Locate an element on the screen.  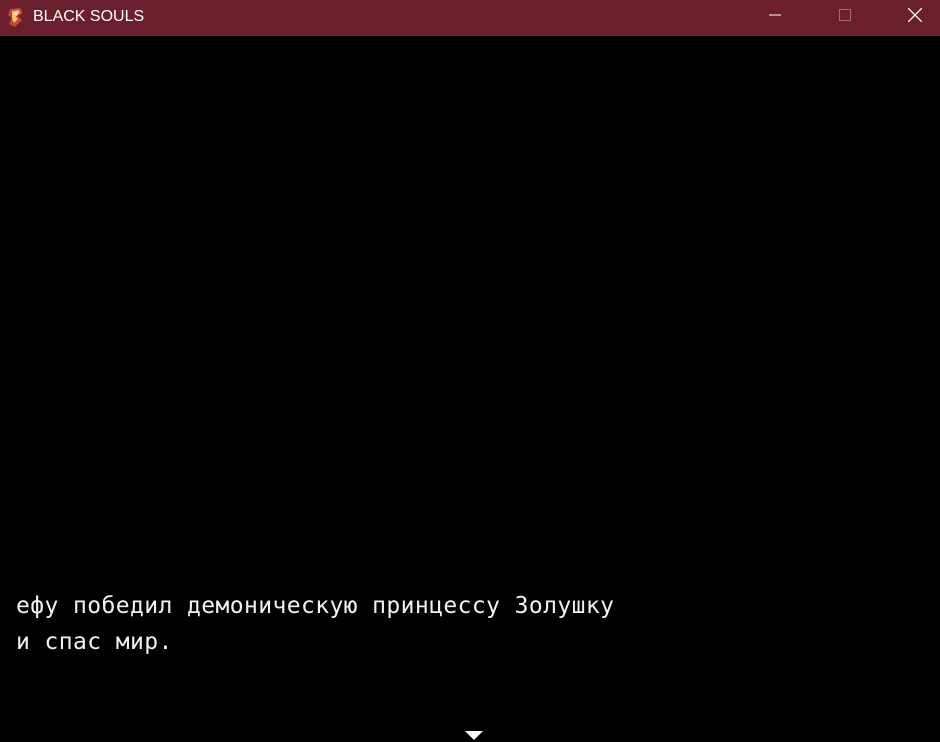
close-button is located at coordinates (915, 17).